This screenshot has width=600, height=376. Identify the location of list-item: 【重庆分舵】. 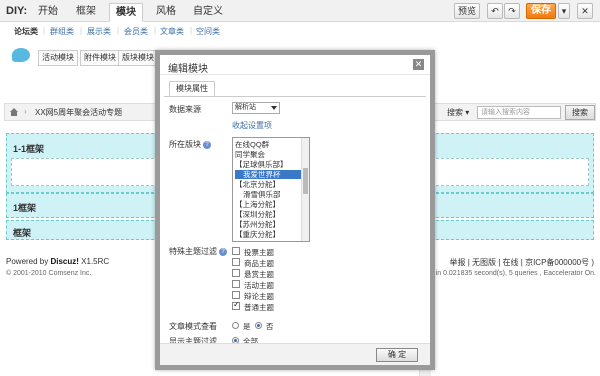
(268, 234).